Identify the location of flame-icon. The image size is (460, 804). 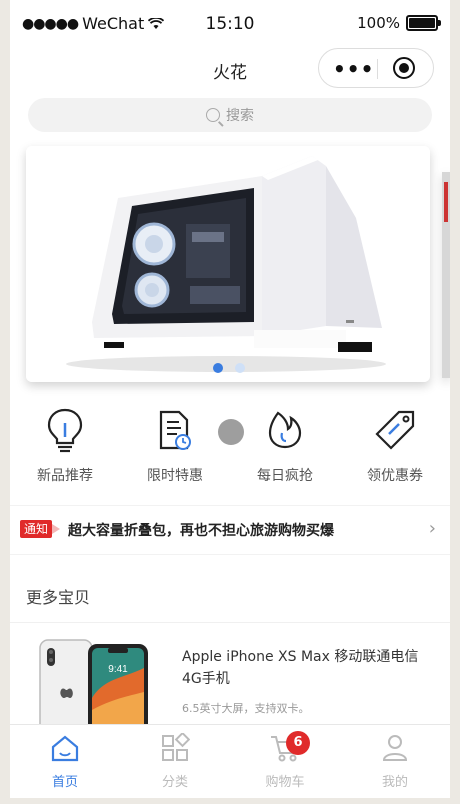
(285, 430).